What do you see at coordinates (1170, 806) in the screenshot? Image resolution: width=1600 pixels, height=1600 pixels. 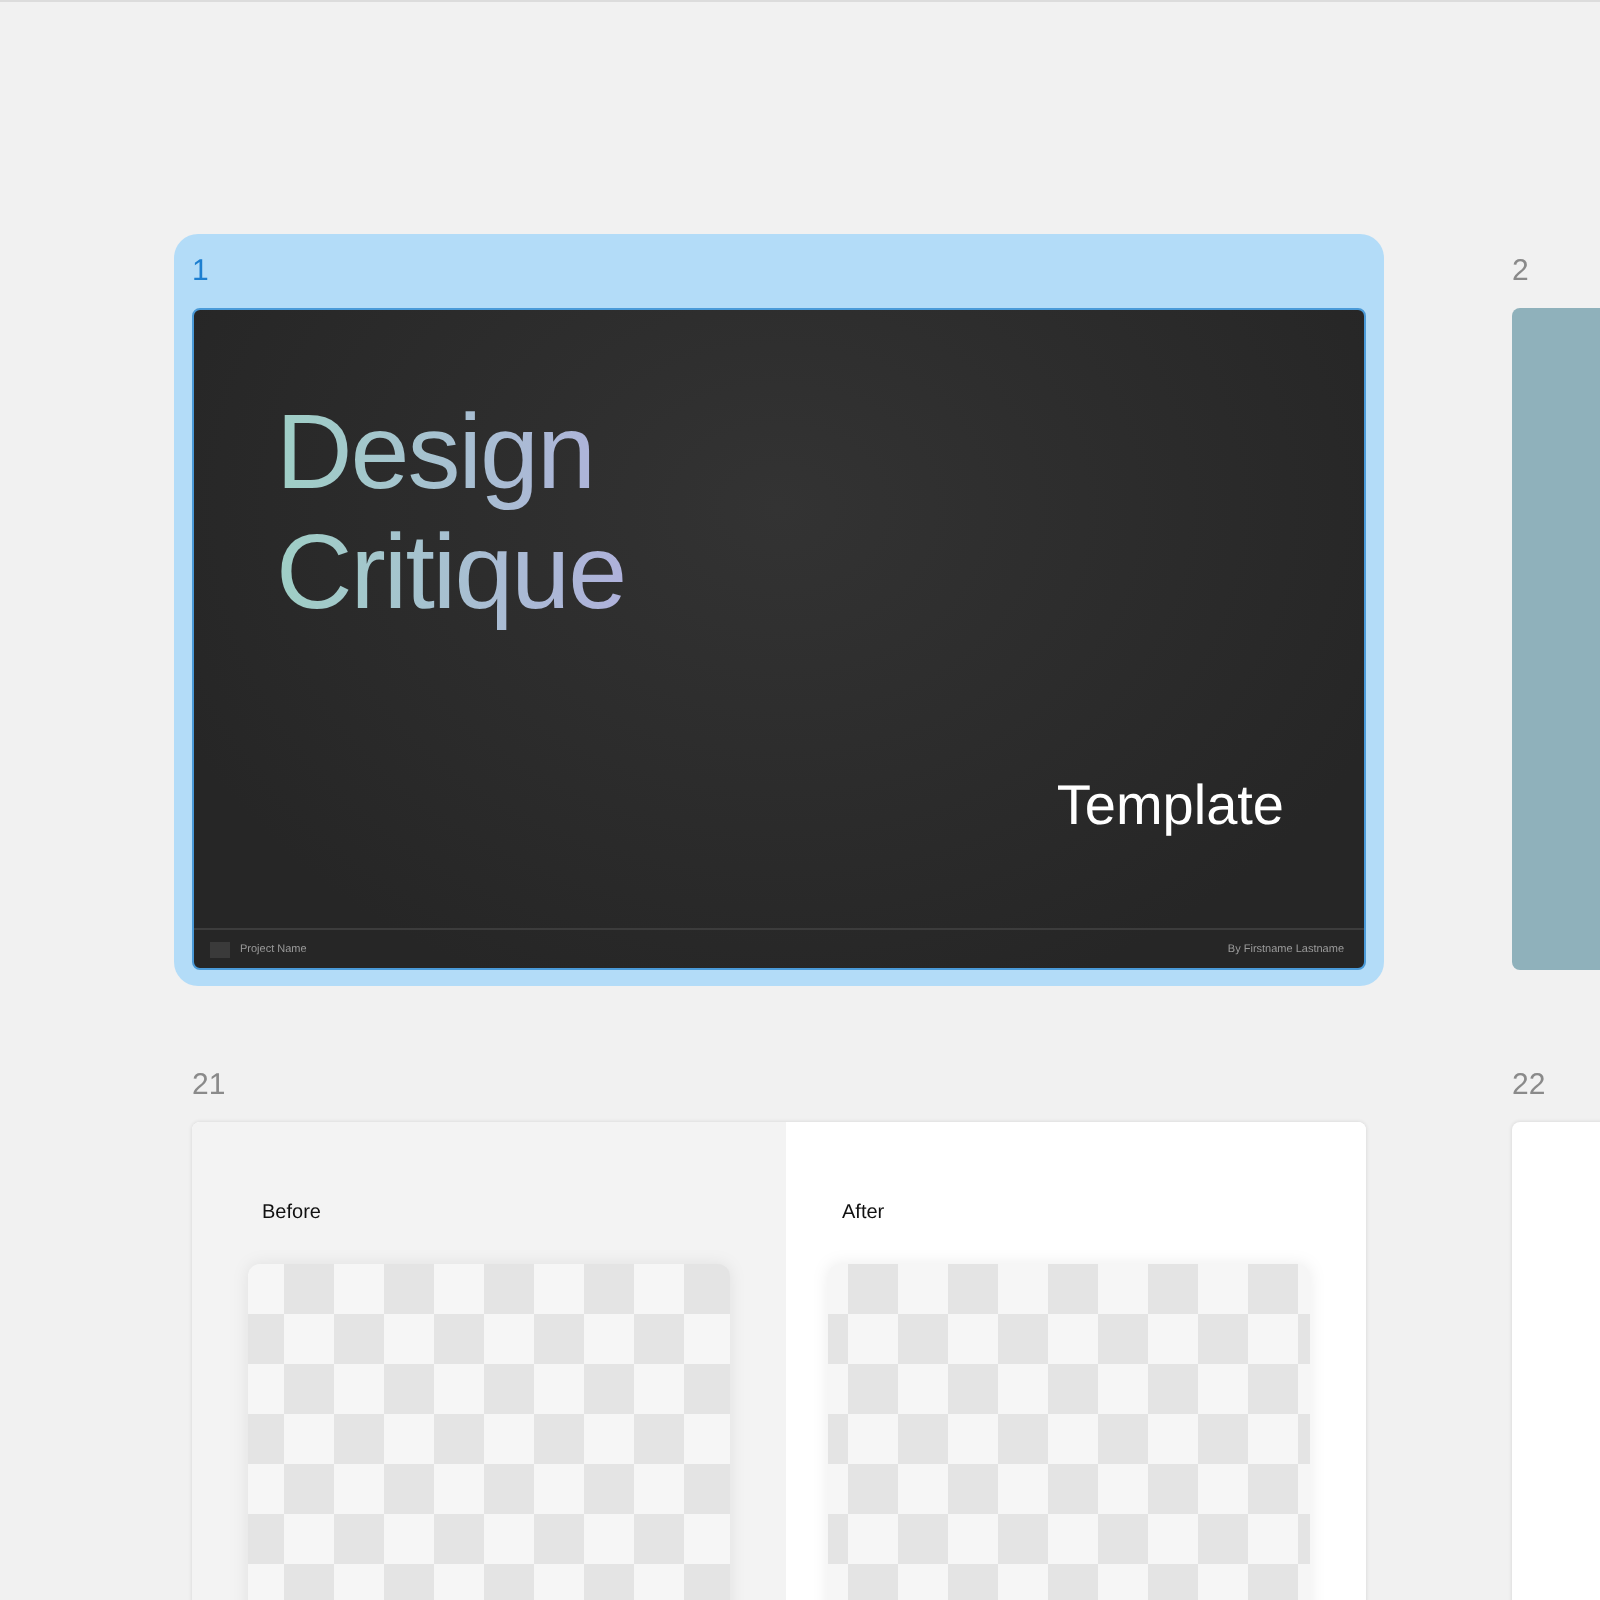 I see `slide-subtitle: Template` at bounding box center [1170, 806].